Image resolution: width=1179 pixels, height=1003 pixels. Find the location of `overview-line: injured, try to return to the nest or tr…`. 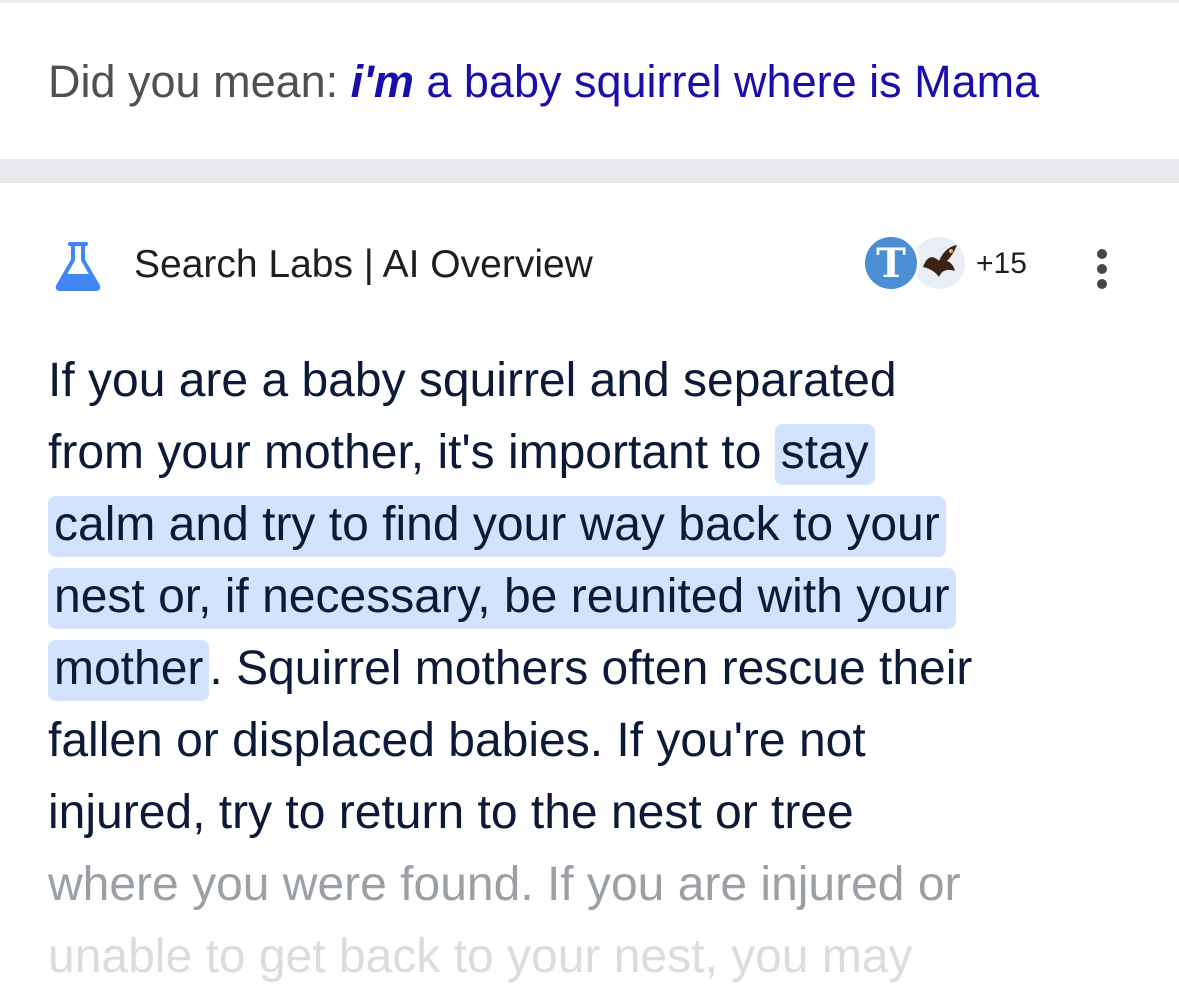

overview-line: injured, try to return to the nest or tr… is located at coordinates (451, 812).